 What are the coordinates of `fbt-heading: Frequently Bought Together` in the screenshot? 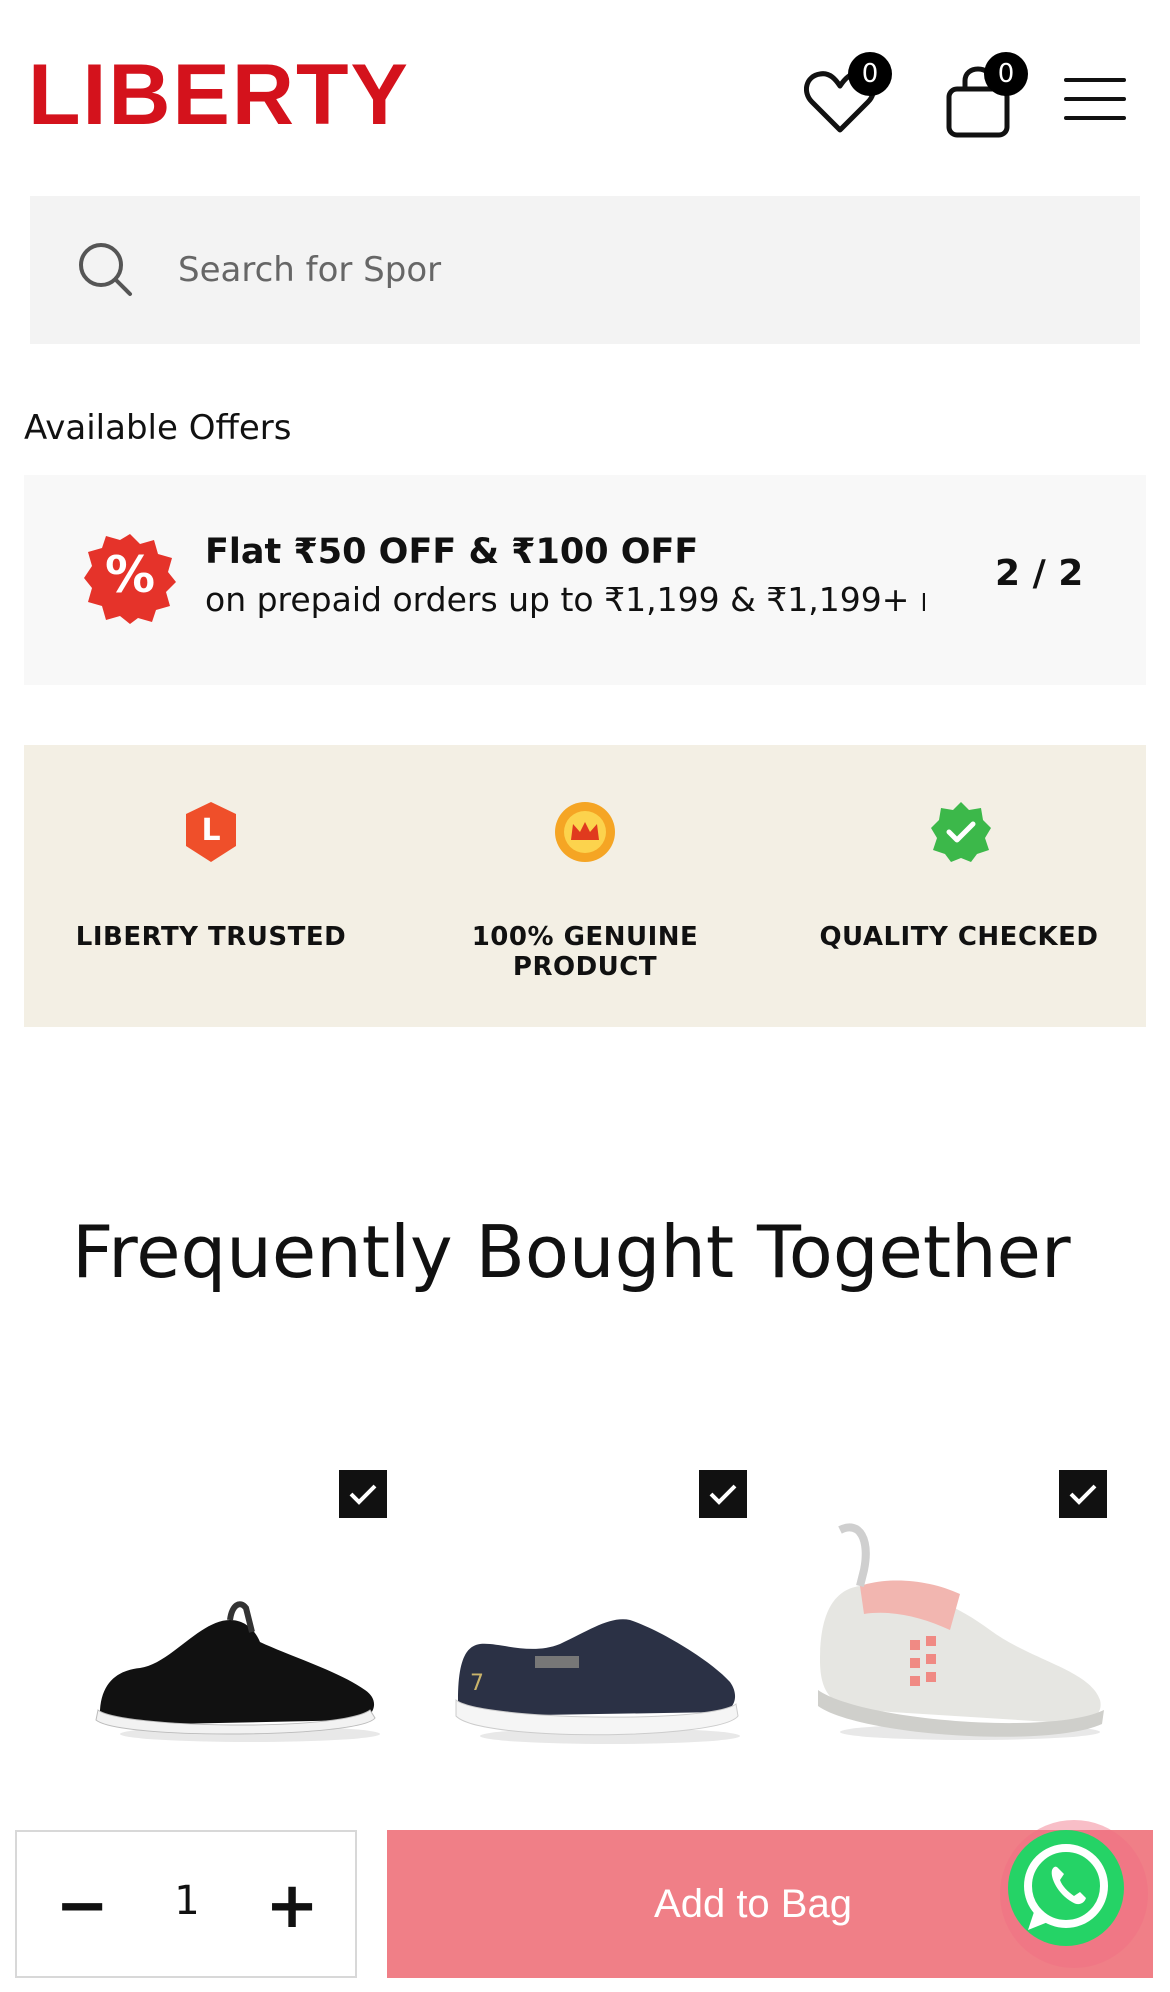 It's located at (571, 1252).